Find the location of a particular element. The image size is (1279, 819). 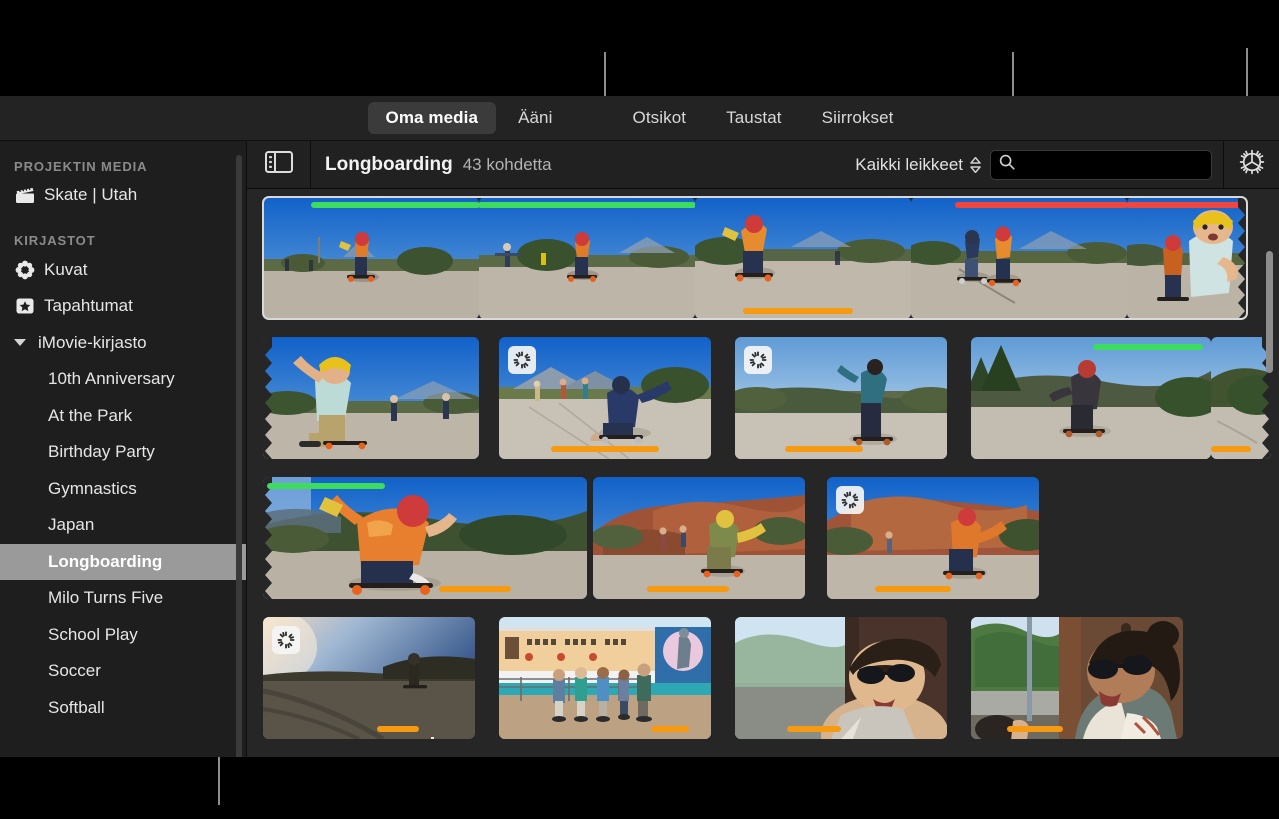

sidebar-item-milo-turns-five: Milo Turns Five is located at coordinates (123, 598).